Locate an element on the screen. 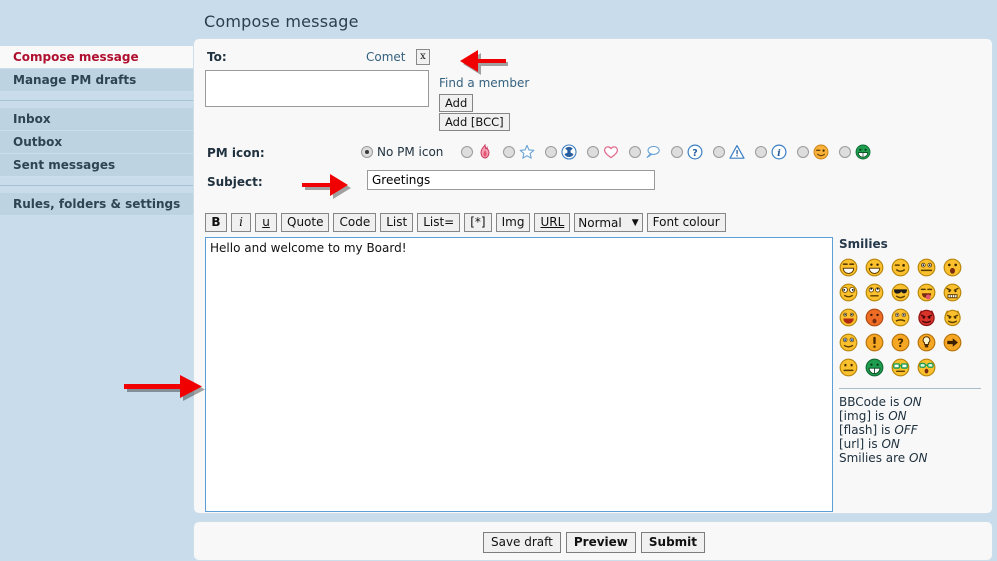 The image size is (997, 561). save-draft-button: Save draft is located at coordinates (521, 542).